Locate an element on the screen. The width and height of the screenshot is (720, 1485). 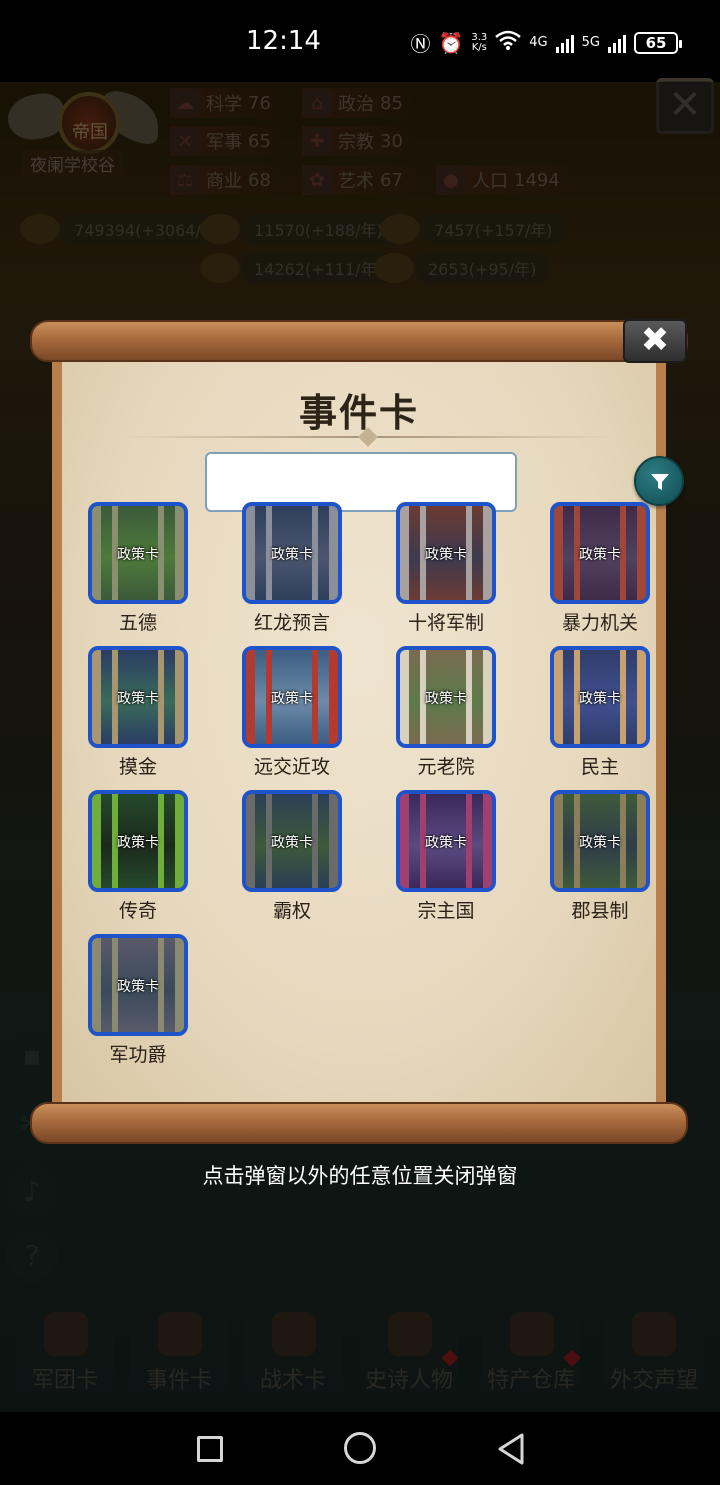
policy-card: 政策卡 霸权 is located at coordinates (292, 856).